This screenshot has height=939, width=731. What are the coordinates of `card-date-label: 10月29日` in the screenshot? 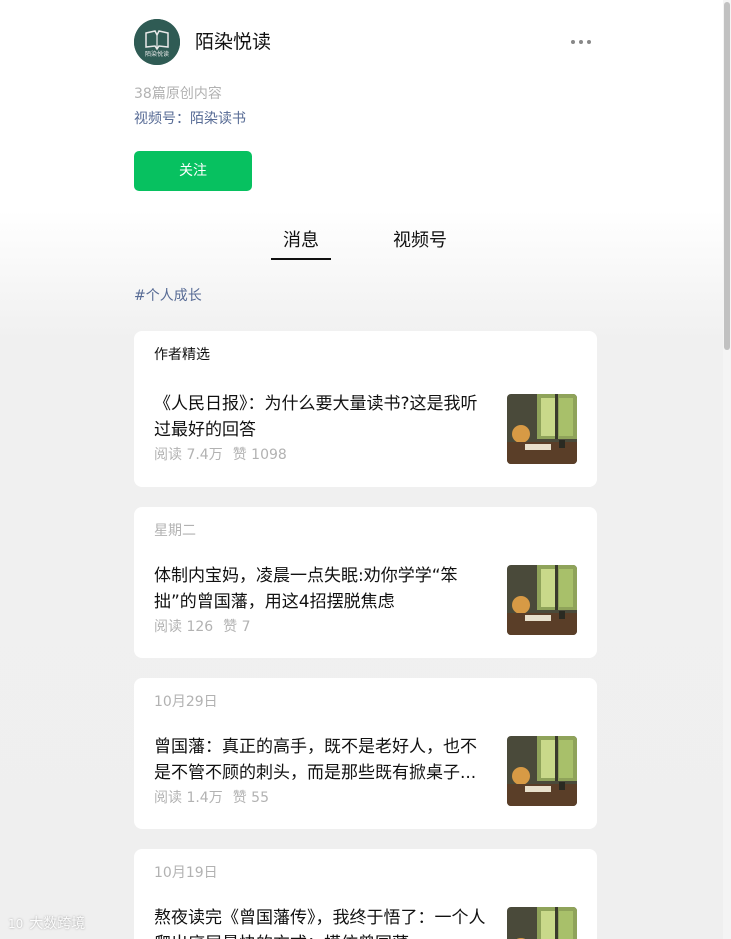 It's located at (186, 702).